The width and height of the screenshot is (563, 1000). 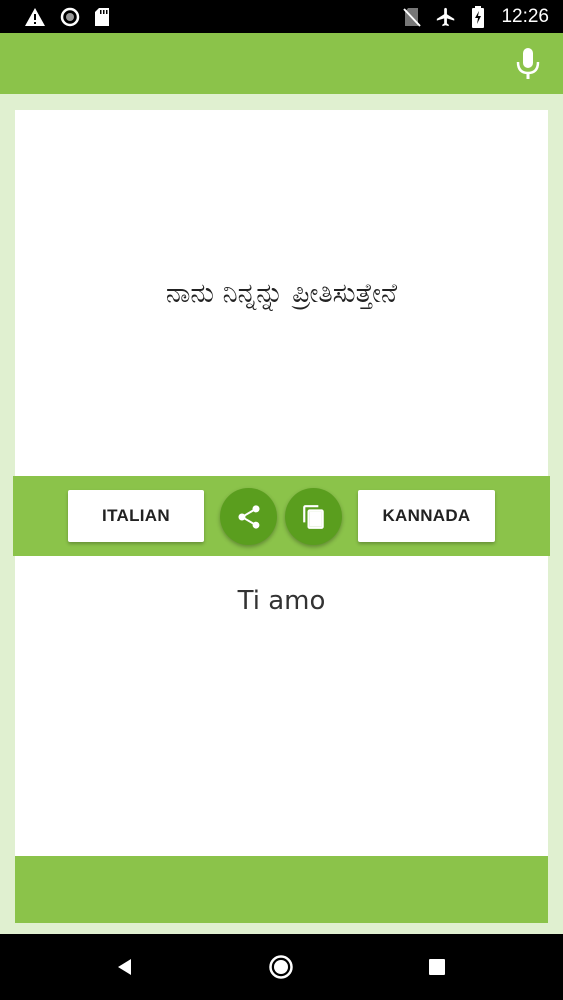 I want to click on status-right: 12:26, so click(x=476, y=16).